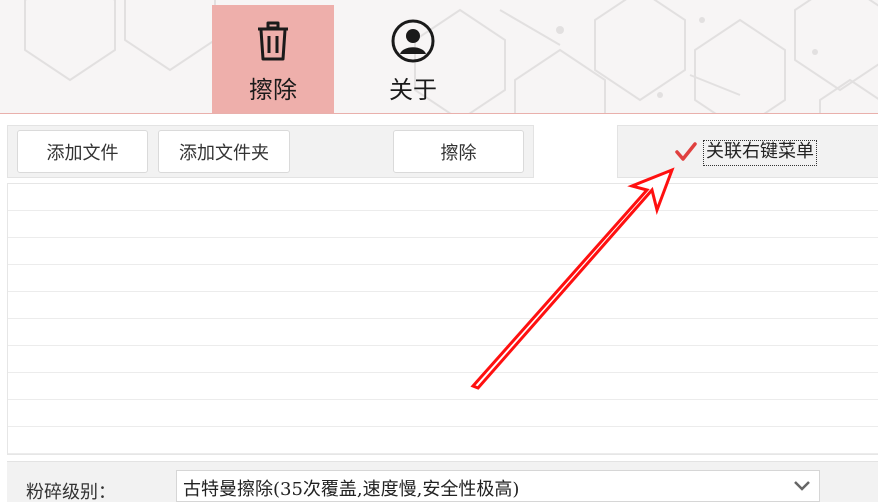 The height and width of the screenshot is (504, 878). I want to click on add-file-button: 添加文件, so click(82, 151).